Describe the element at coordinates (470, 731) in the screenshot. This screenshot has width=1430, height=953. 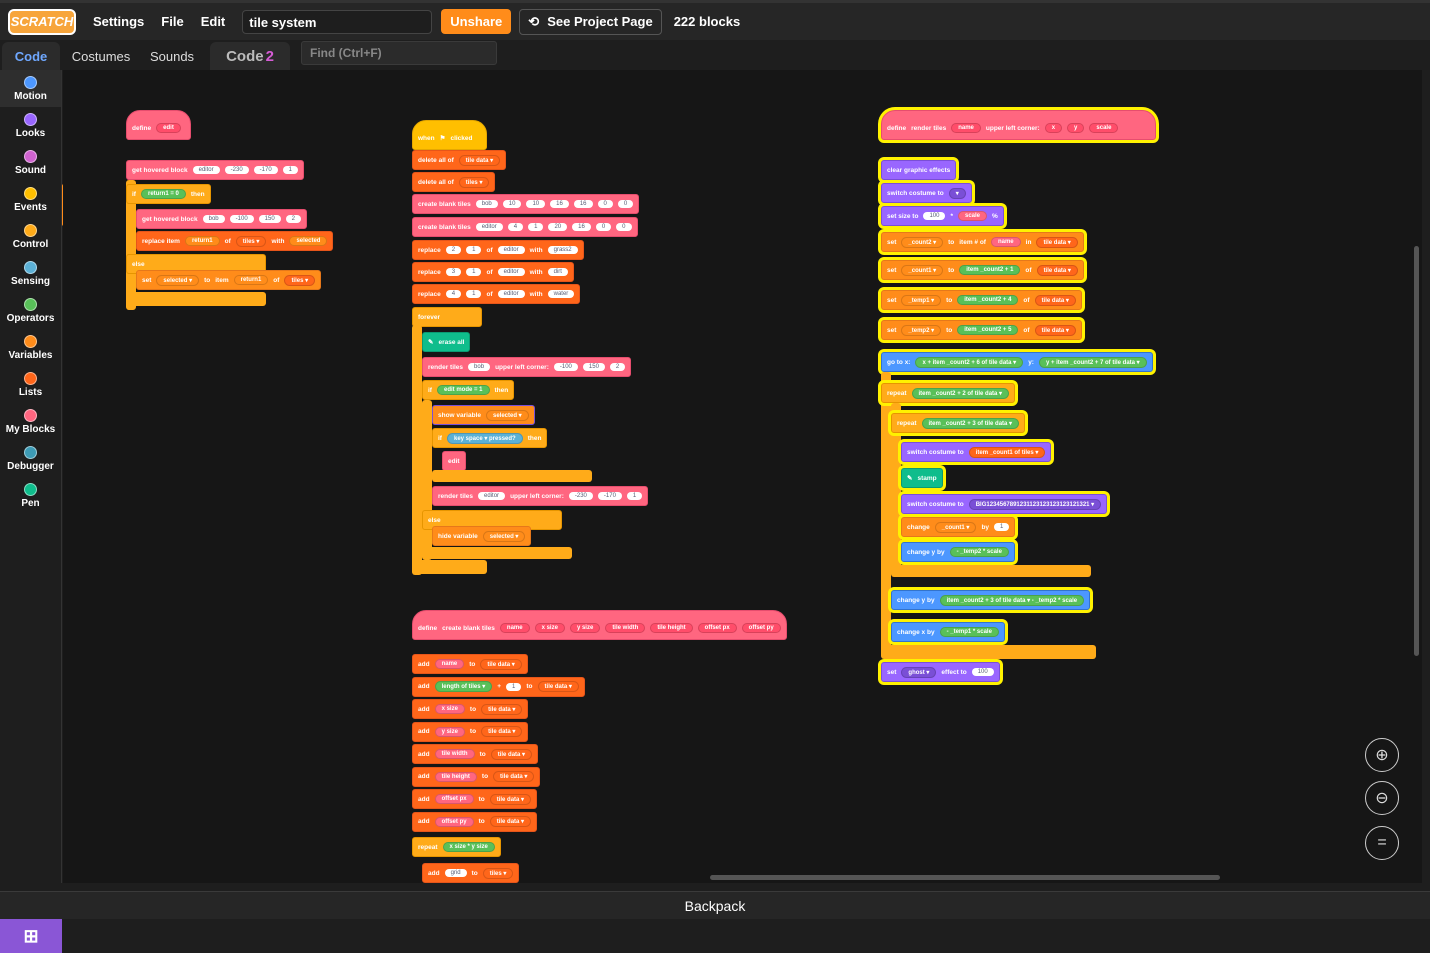
I see `code-block: add y size to tile data ▾` at that location.